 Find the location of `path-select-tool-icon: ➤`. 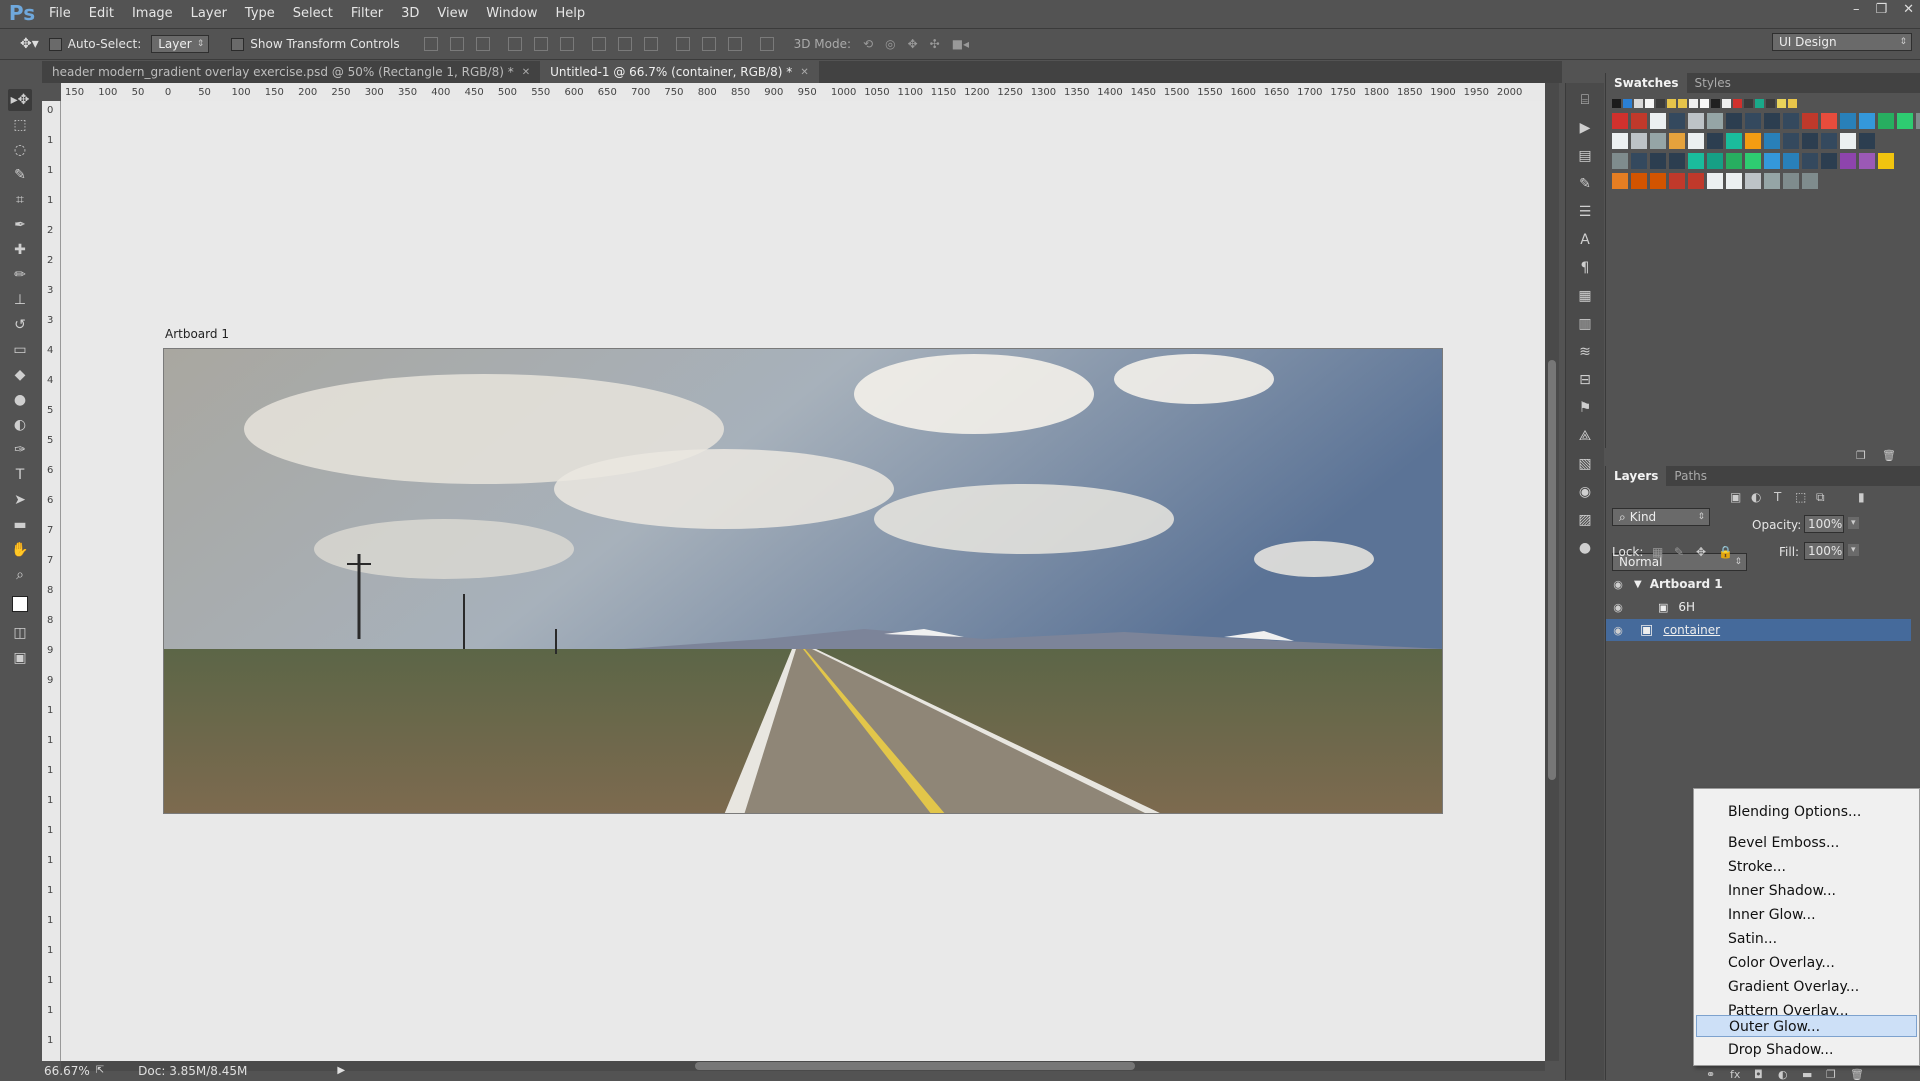

path-select-tool-icon: ➤ is located at coordinates (20, 500).